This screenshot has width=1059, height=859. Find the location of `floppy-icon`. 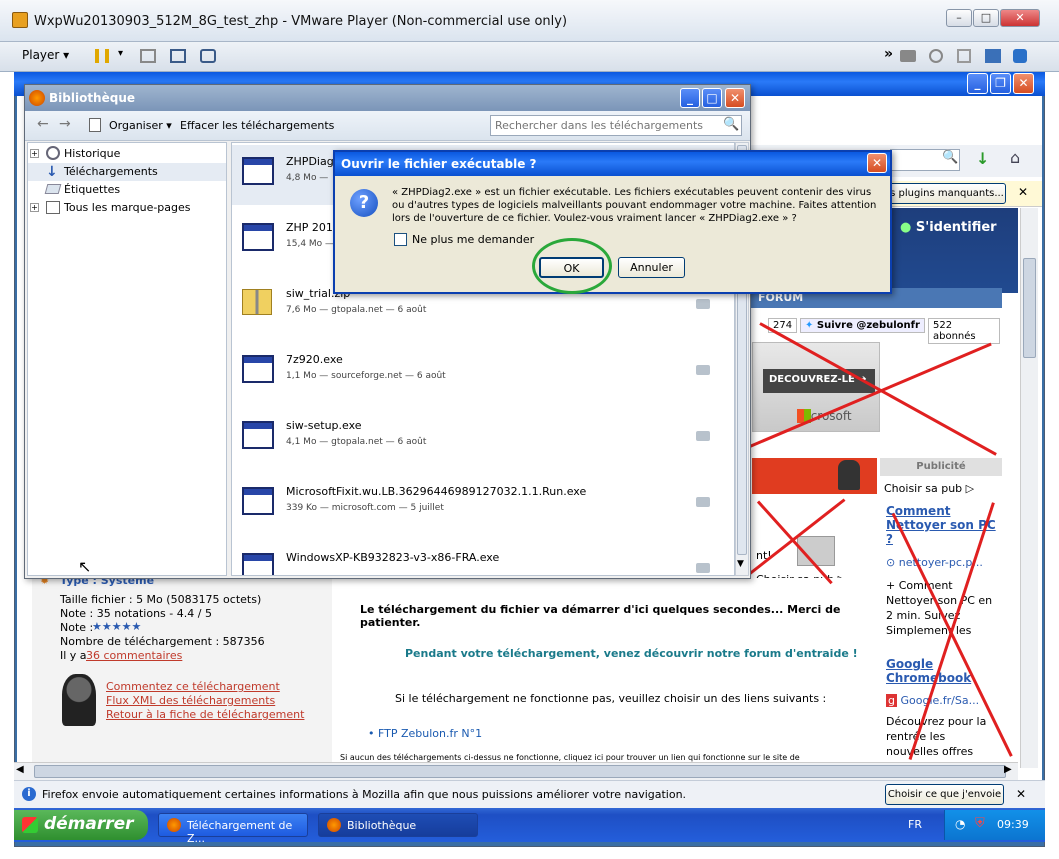

floppy-icon is located at coordinates (964, 56).